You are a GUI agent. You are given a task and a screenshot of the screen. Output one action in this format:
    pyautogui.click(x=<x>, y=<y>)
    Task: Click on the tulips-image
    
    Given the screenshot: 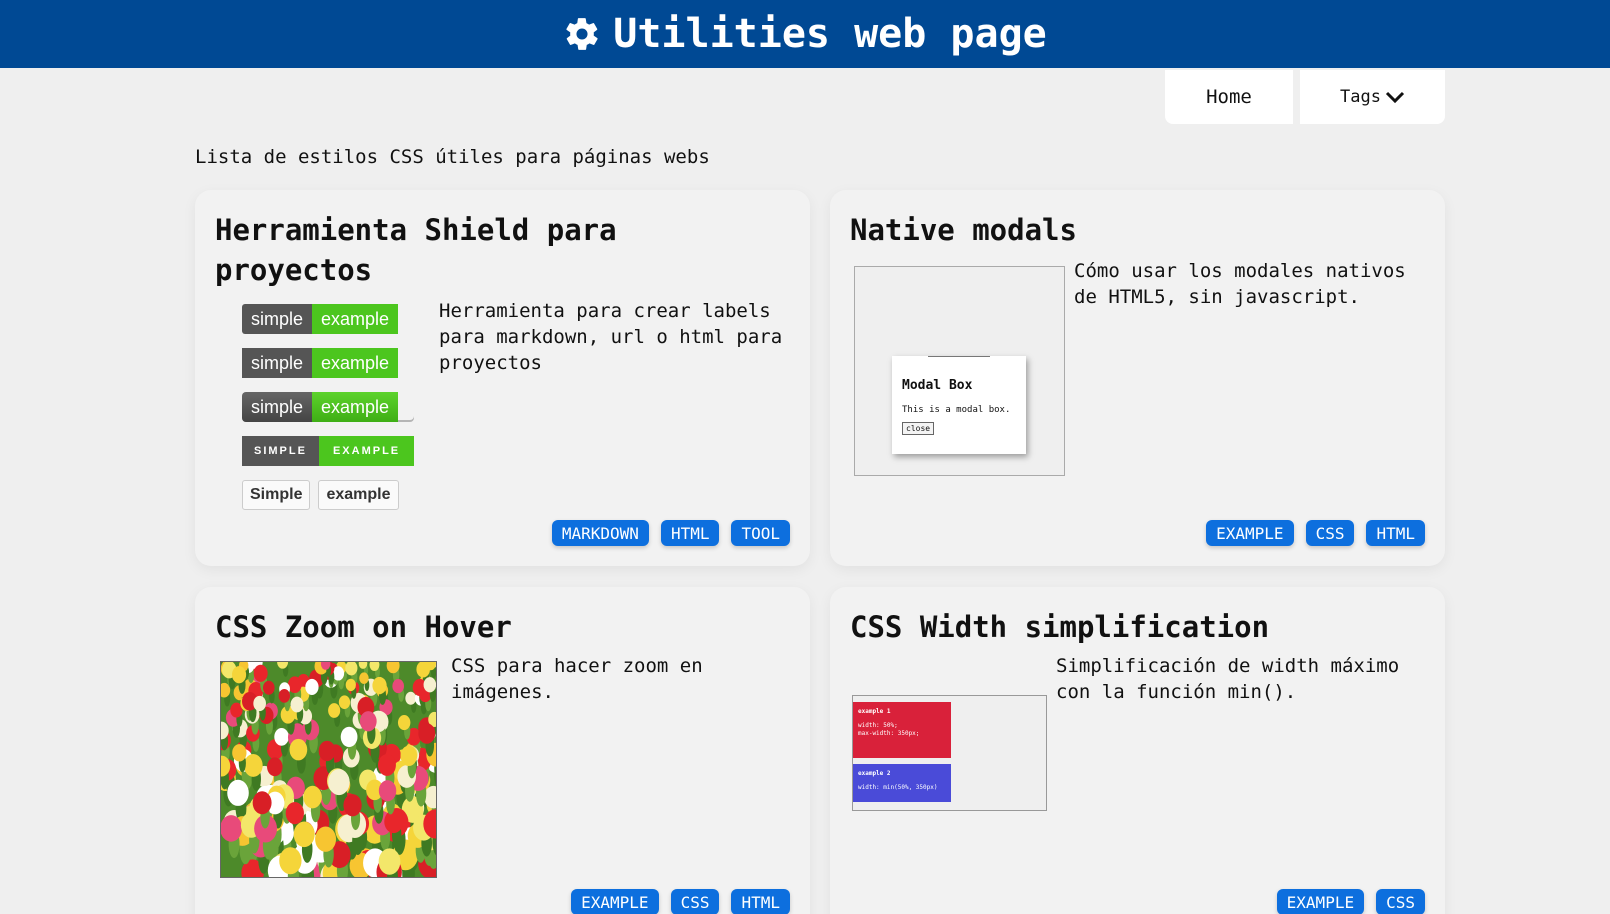 What is the action you would take?
    pyautogui.click(x=328, y=769)
    